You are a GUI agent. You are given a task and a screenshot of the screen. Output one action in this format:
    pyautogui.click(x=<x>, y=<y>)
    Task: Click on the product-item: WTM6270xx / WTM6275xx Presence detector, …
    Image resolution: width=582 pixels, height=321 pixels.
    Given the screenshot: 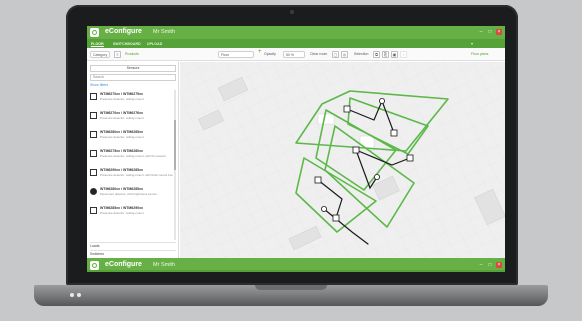 What is the action you would take?
    pyautogui.click(x=132, y=99)
    